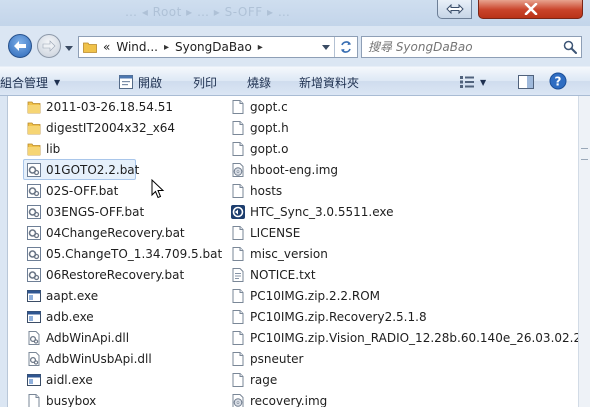  Describe the element at coordinates (461, 47) in the screenshot. I see `search-input` at that location.